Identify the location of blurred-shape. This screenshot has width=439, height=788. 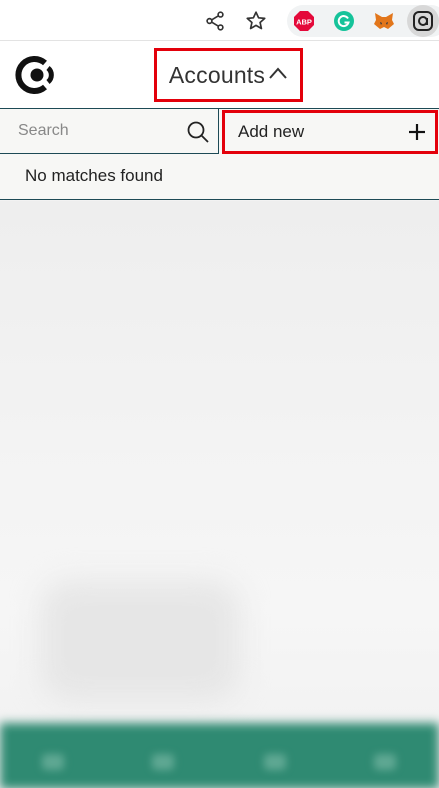
(140, 641).